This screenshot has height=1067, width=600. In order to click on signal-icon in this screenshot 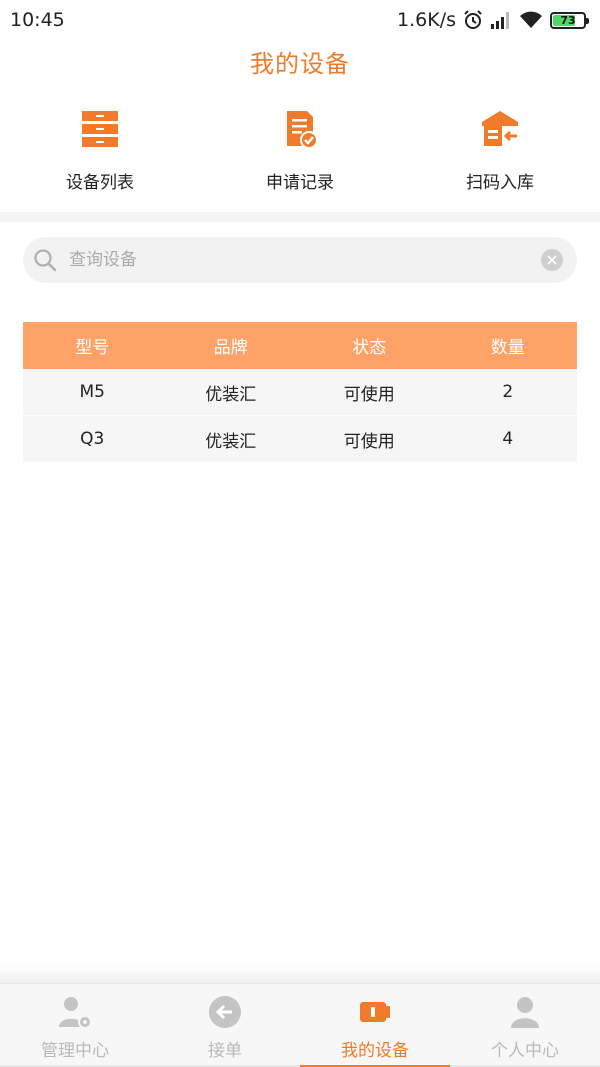, I will do `click(500, 20)`.